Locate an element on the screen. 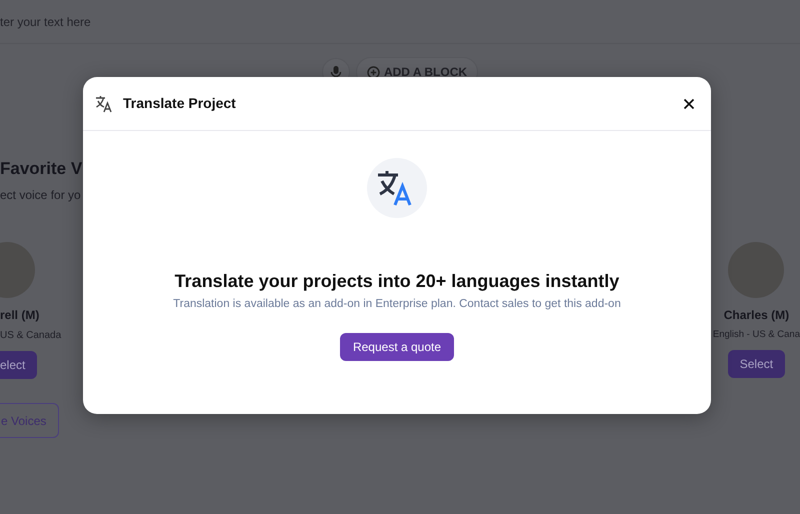 The width and height of the screenshot is (800, 514). voice-name: rell (M) is located at coordinates (20, 315).